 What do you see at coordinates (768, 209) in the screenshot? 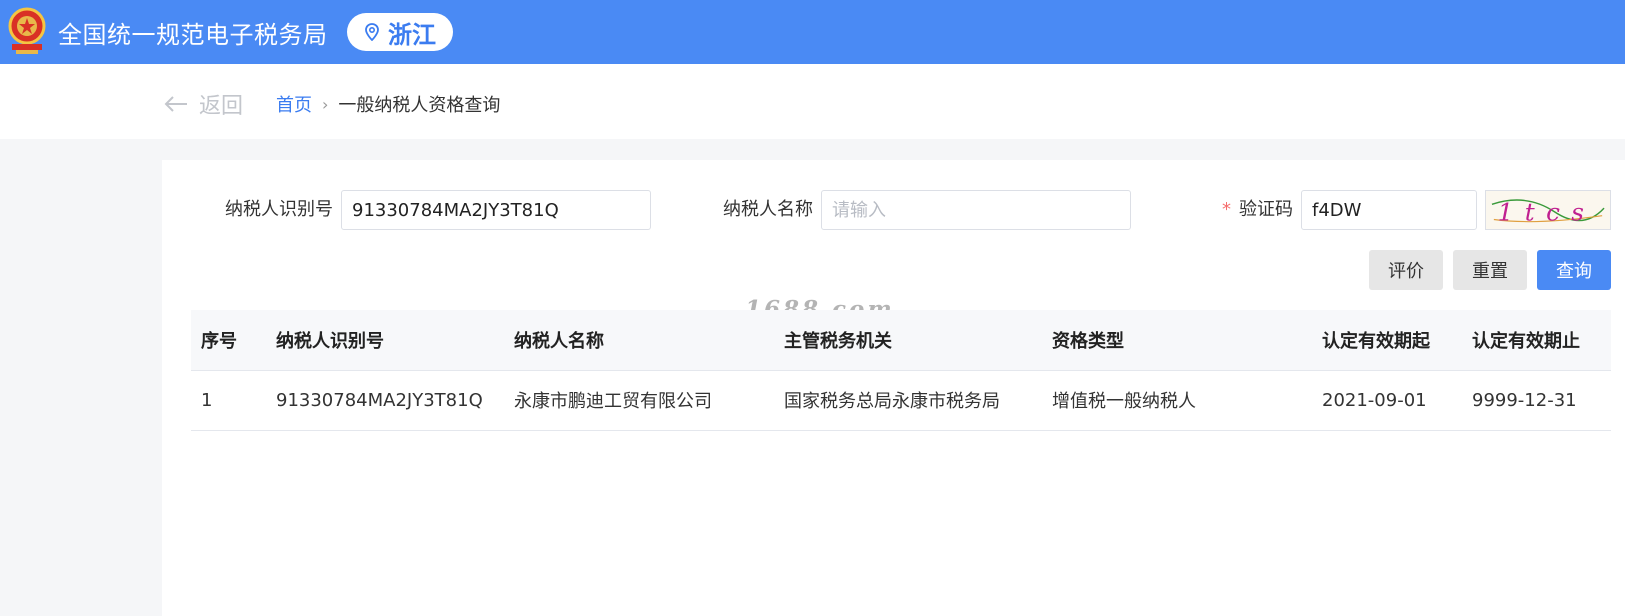
I see `taxpayer-name-label: 纳税人名称` at bounding box center [768, 209].